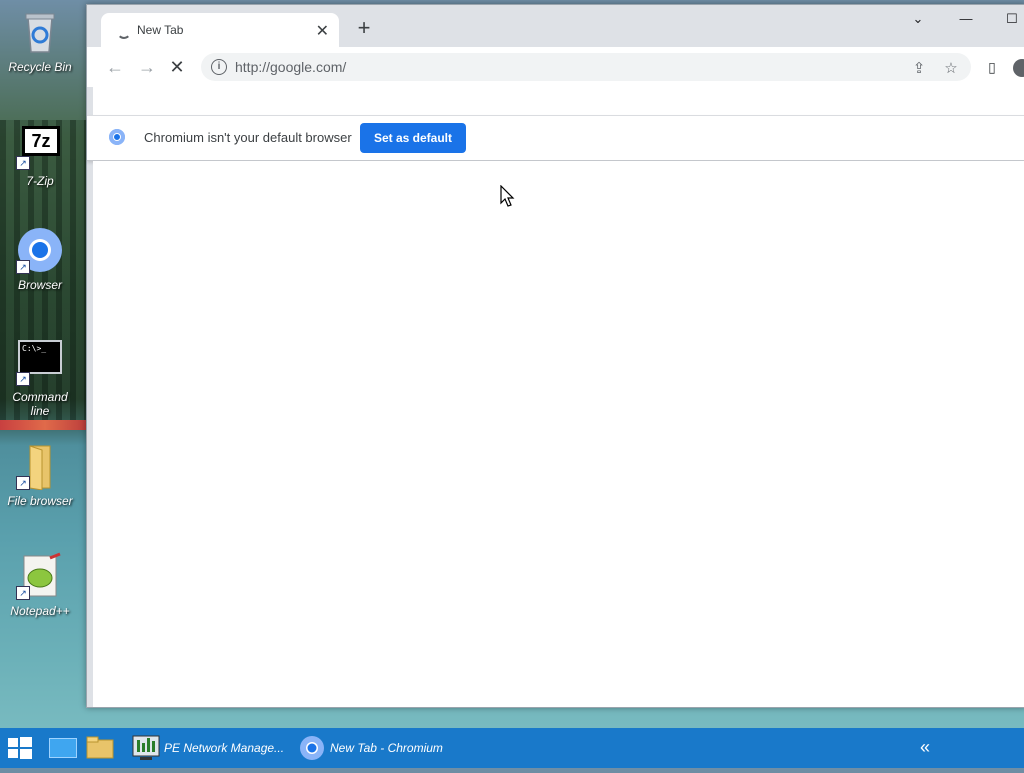 The height and width of the screenshot is (773, 1024). I want to click on seven-zip-logo: 7z, so click(41, 141).